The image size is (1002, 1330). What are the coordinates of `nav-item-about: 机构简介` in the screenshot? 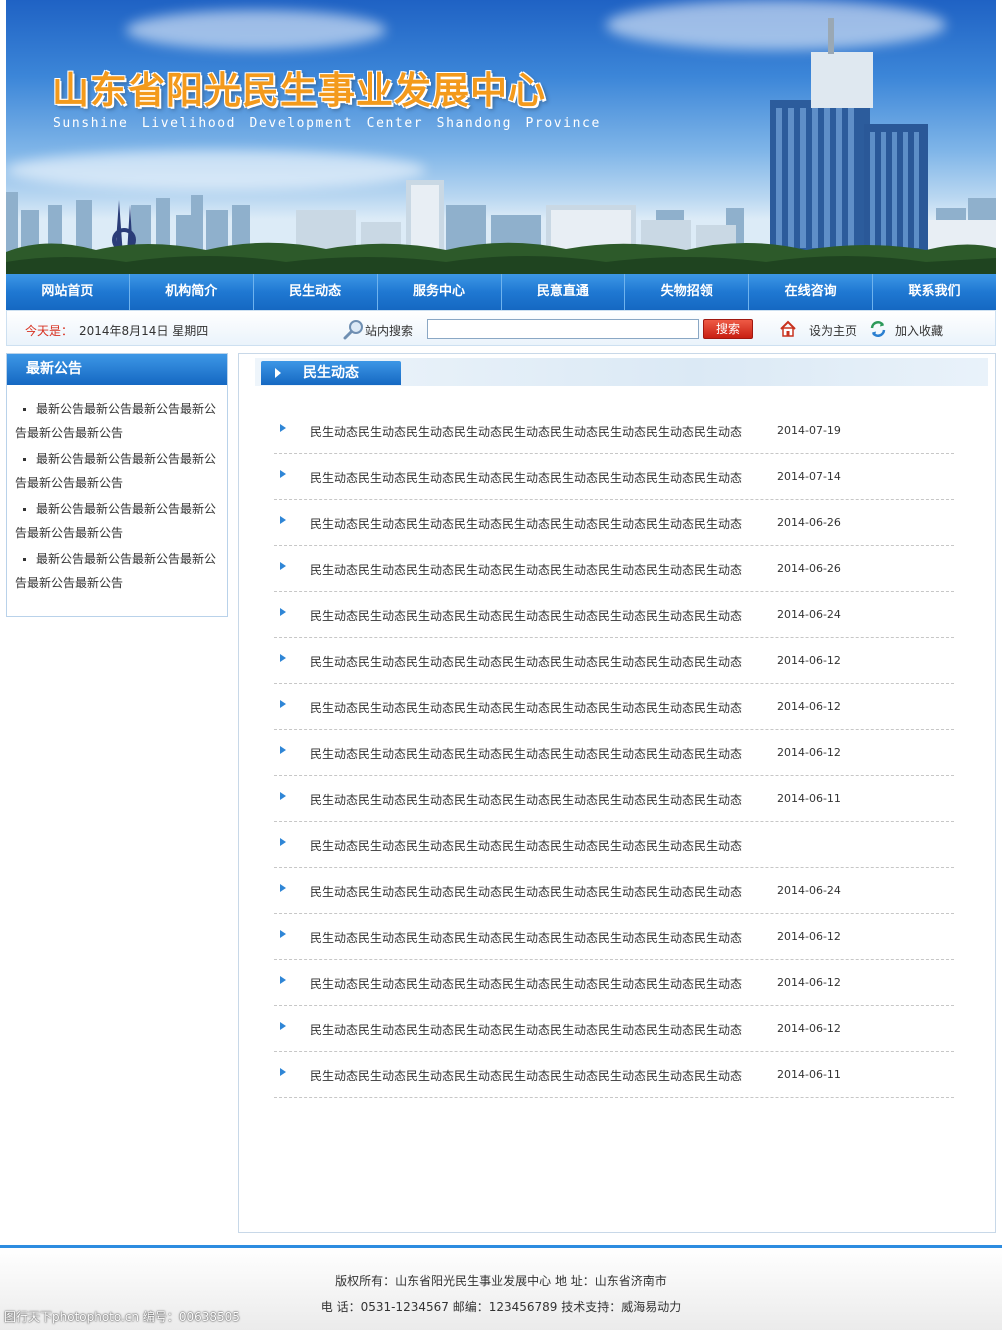 It's located at (192, 292).